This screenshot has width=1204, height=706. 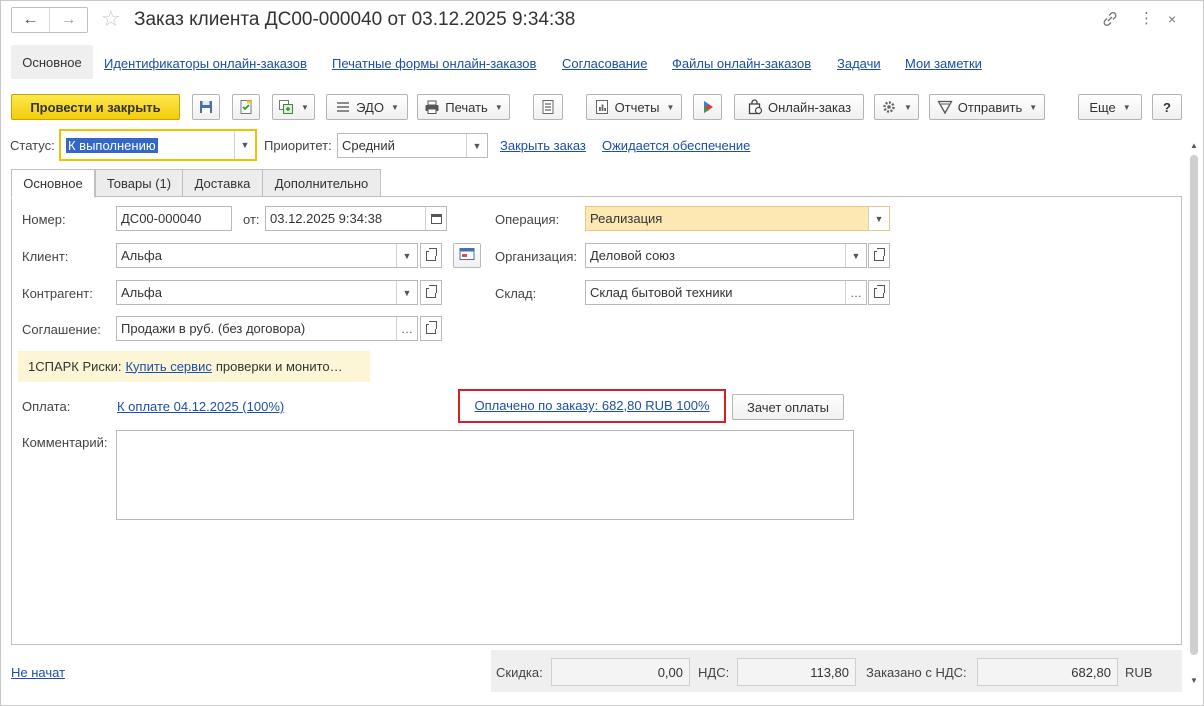 What do you see at coordinates (205, 63) in the screenshot?
I see `section-online-ids: Идентификаторы онлайн-заказов` at bounding box center [205, 63].